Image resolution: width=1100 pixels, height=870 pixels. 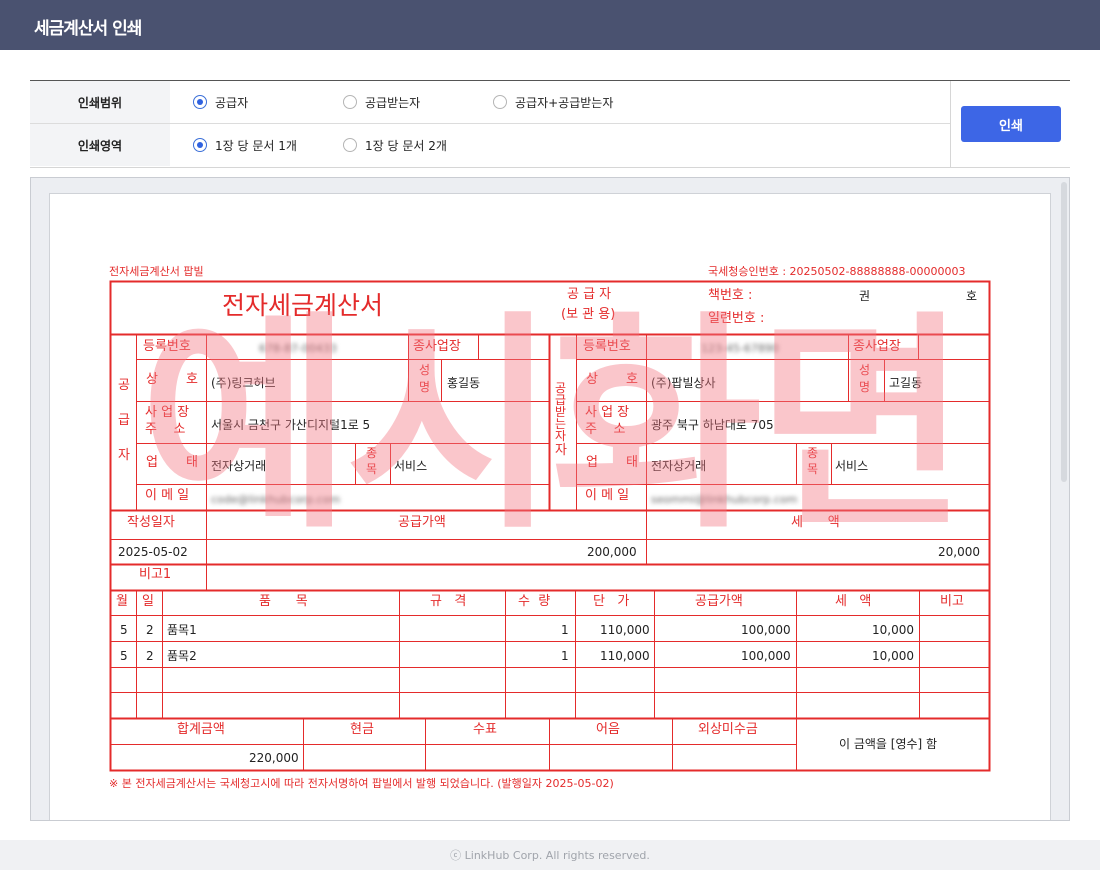 I want to click on radio-supplier-and-buyer: 공급자+공급받는자, so click(x=553, y=102).